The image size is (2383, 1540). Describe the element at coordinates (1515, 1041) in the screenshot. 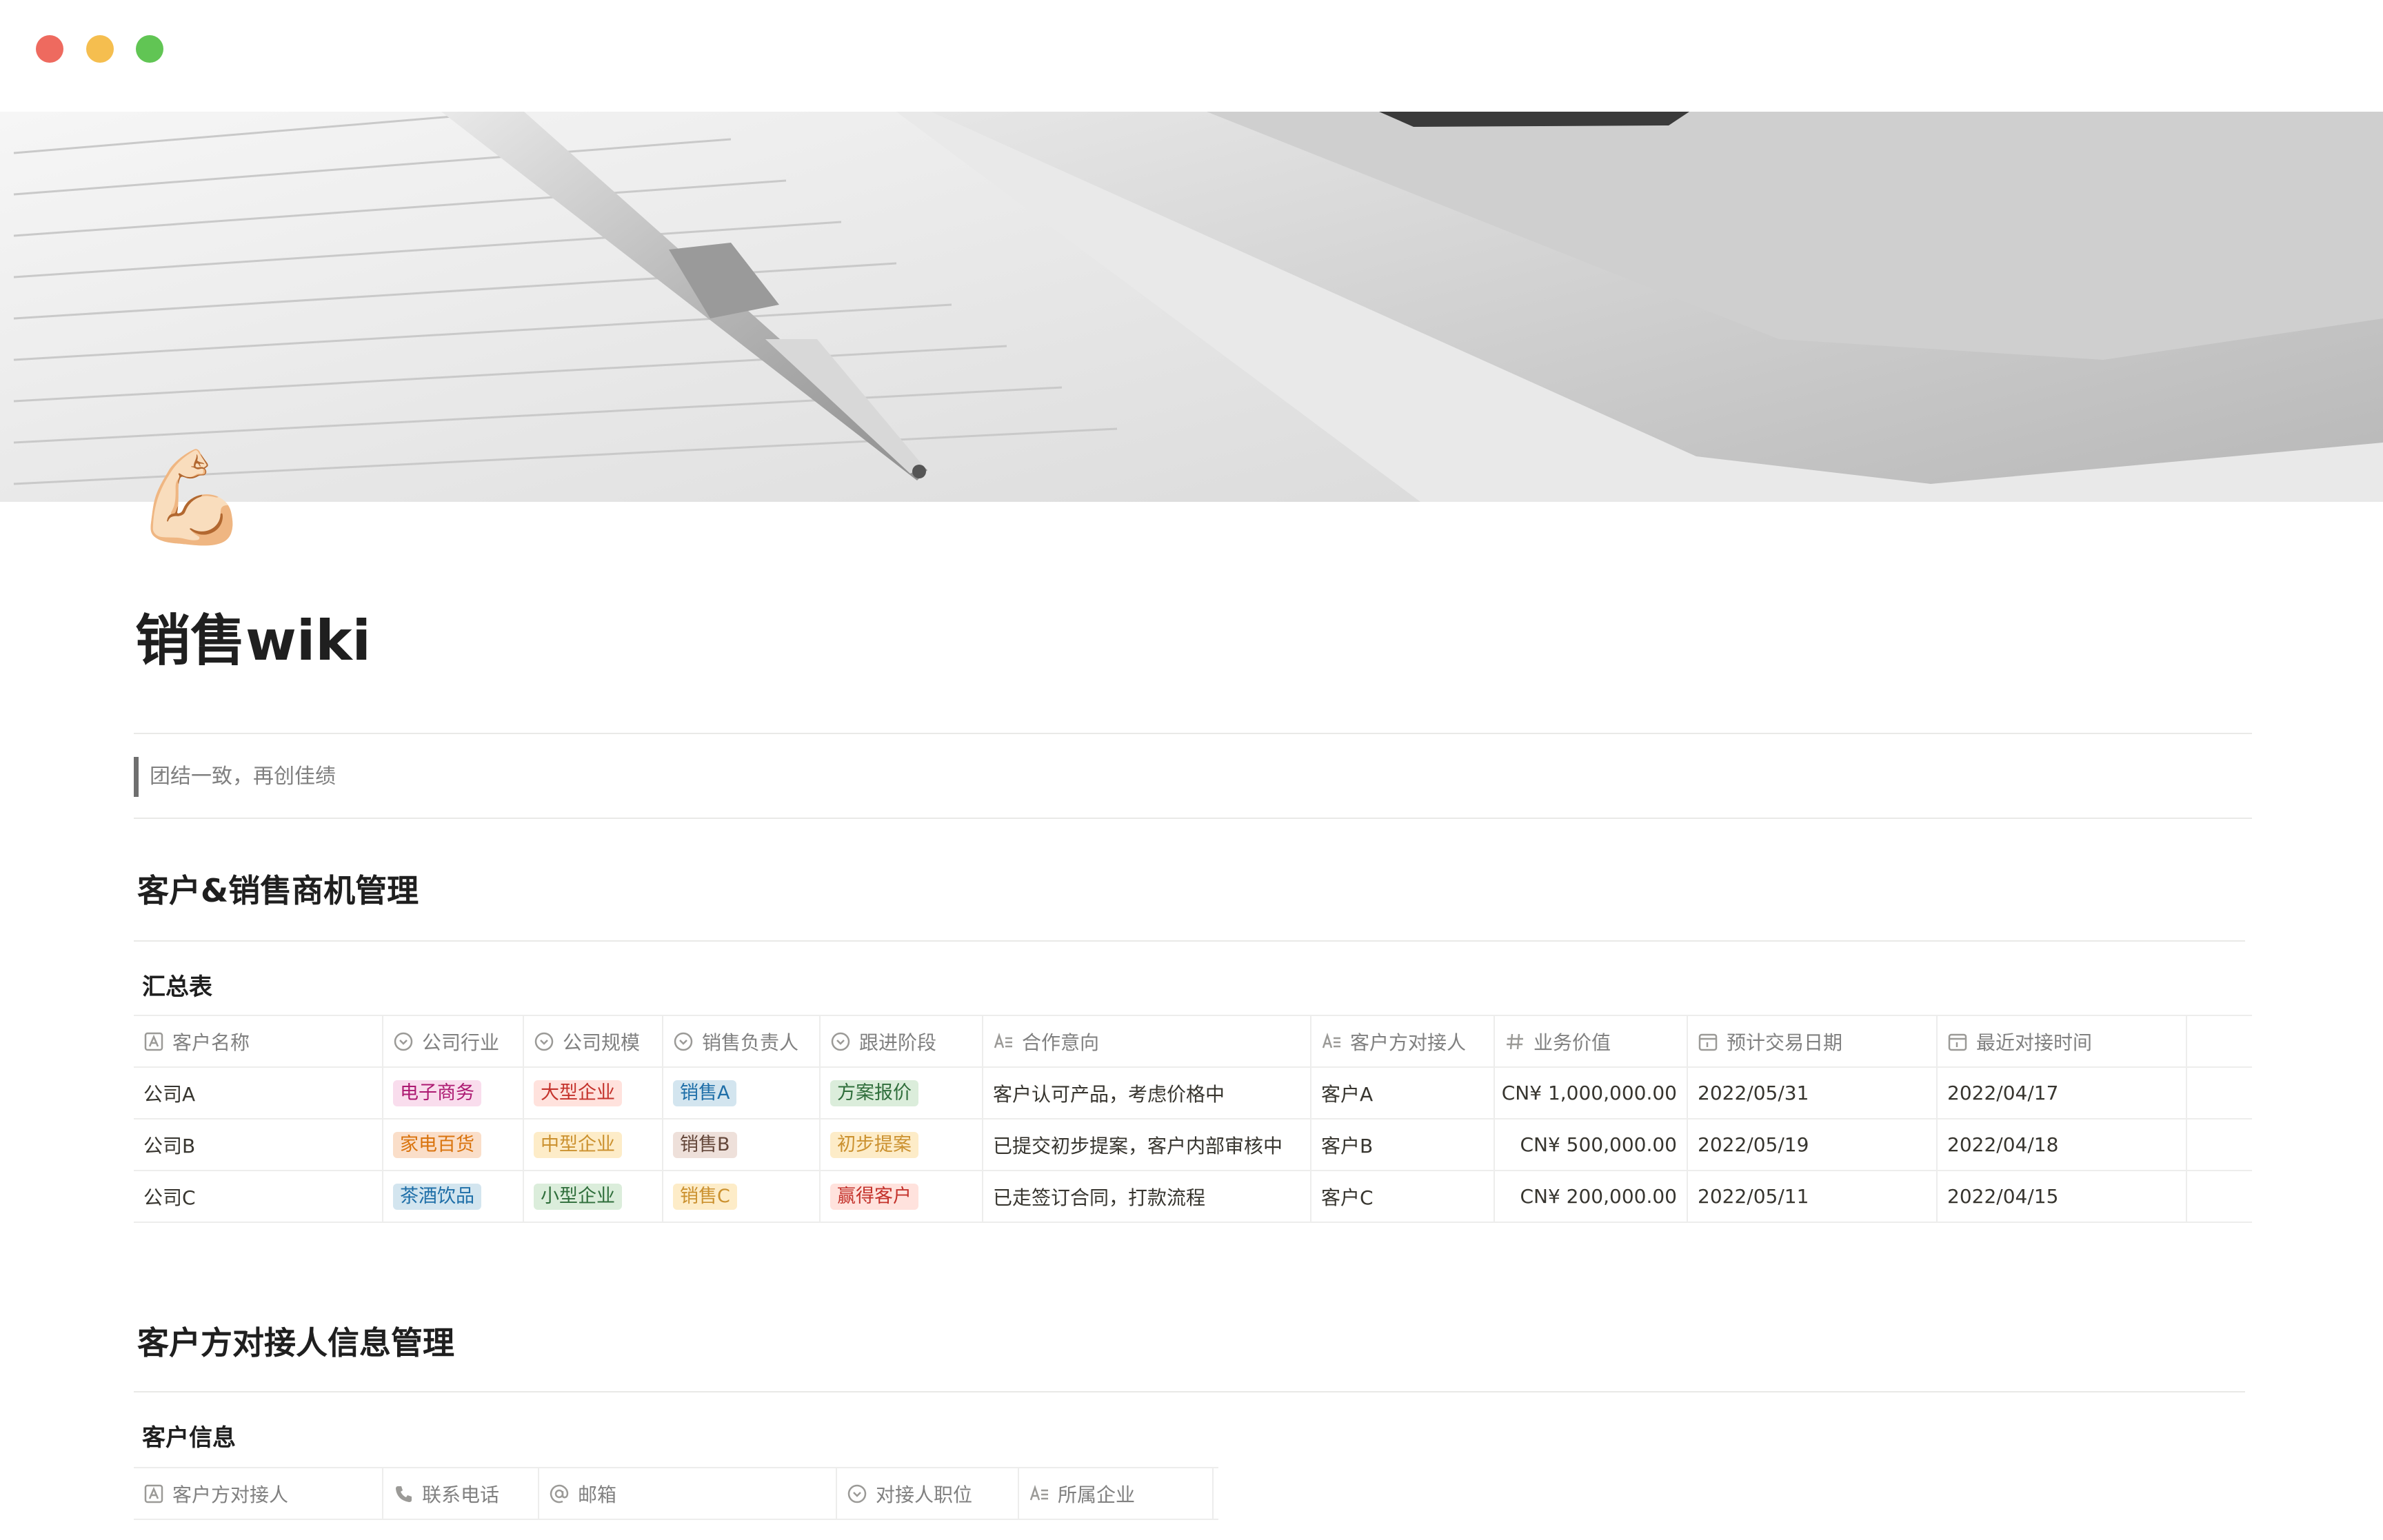

I see `number-icon` at that location.